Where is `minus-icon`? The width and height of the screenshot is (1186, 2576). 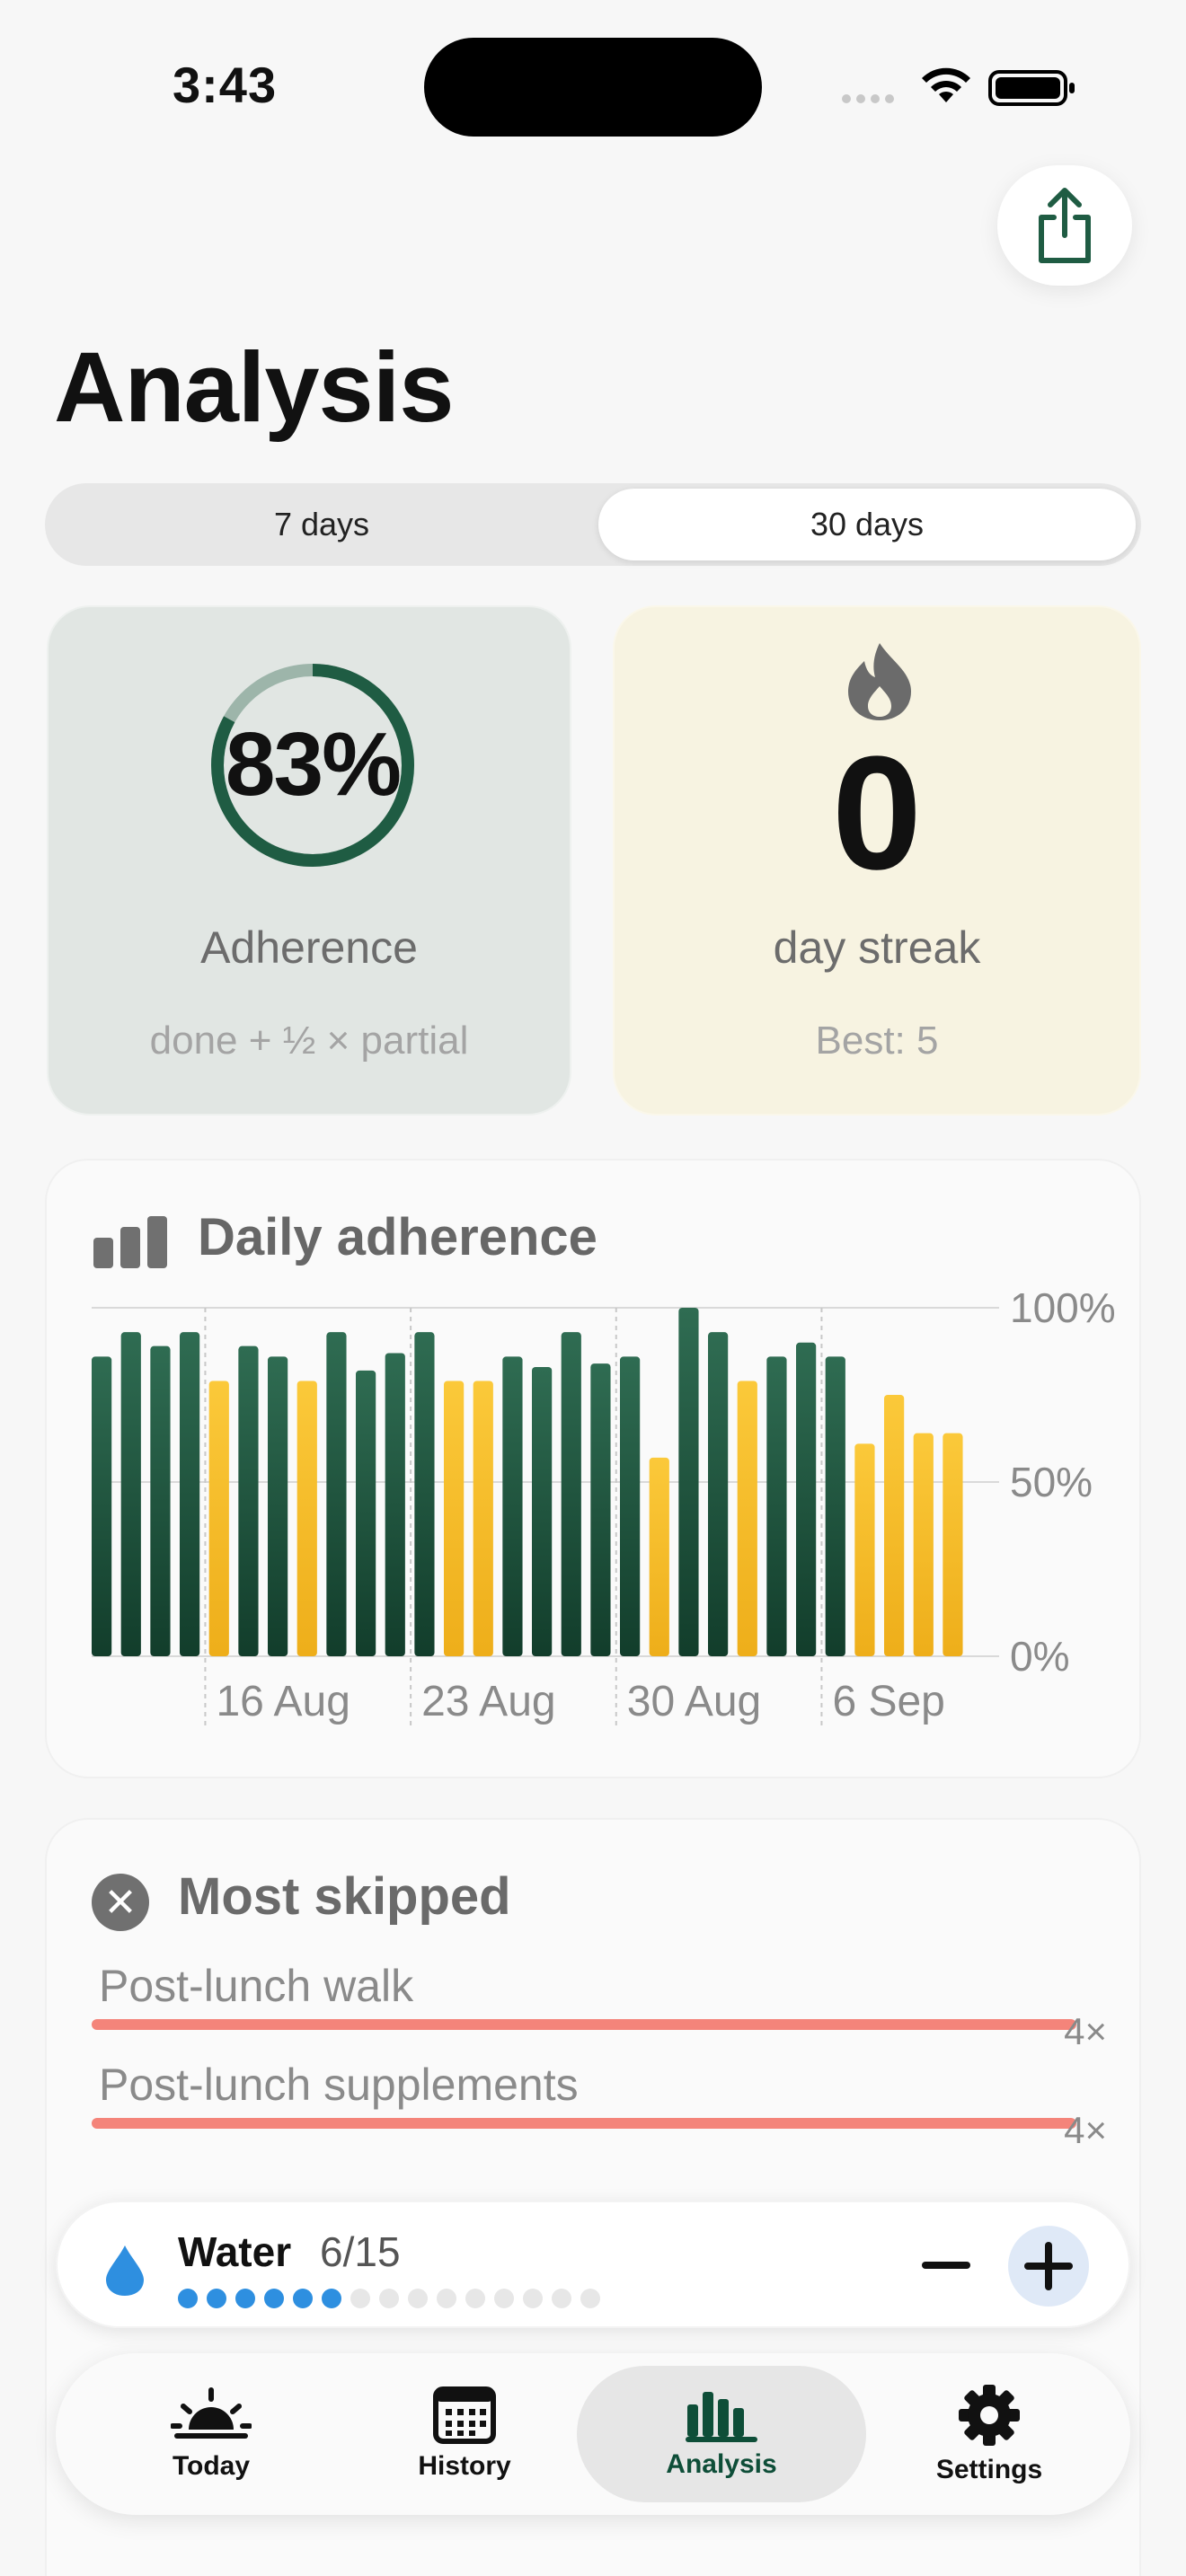
minus-icon is located at coordinates (946, 2265).